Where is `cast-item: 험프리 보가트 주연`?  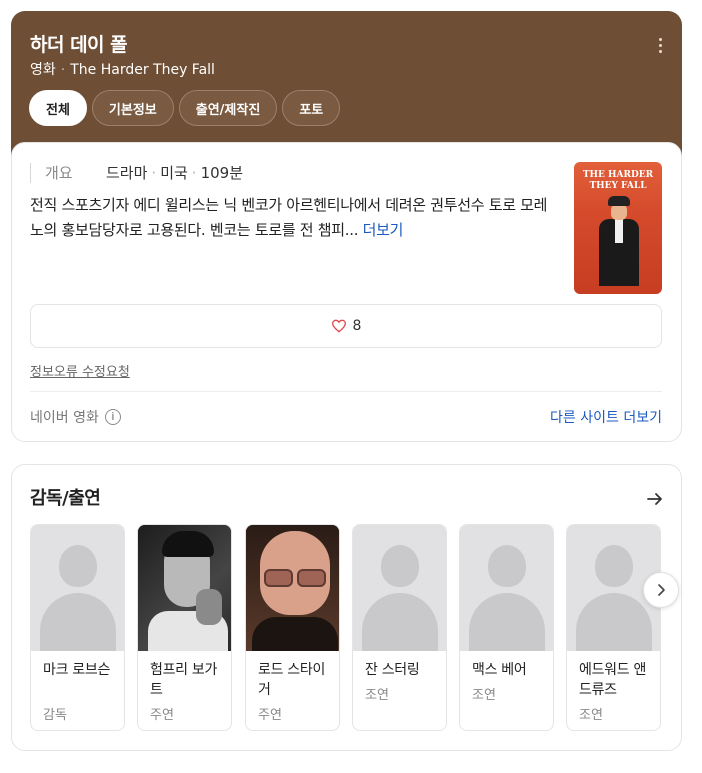
cast-item: 험프리 보가트 주연 is located at coordinates (184, 627).